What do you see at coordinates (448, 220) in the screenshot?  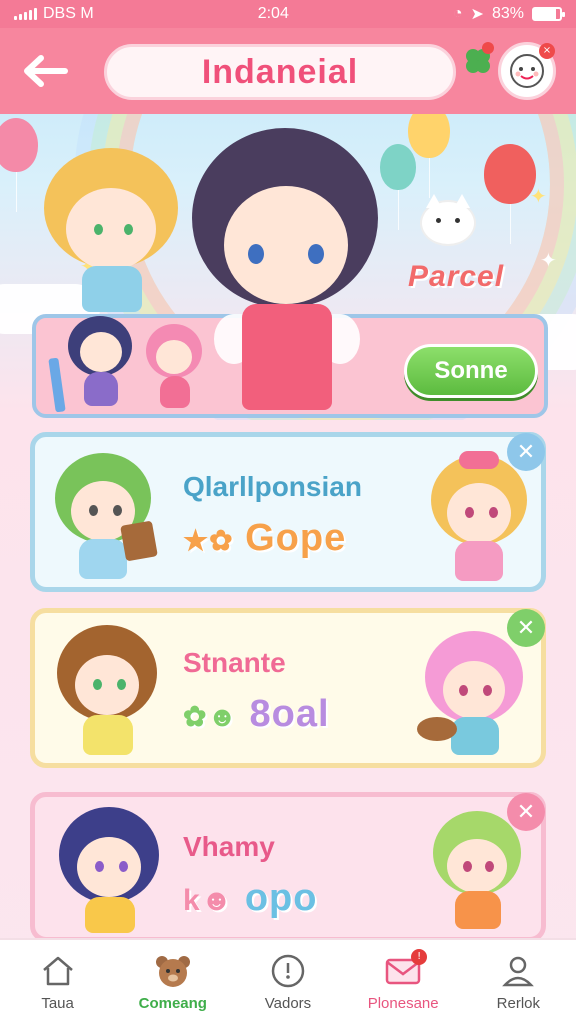 I see `cat-mascot` at bounding box center [448, 220].